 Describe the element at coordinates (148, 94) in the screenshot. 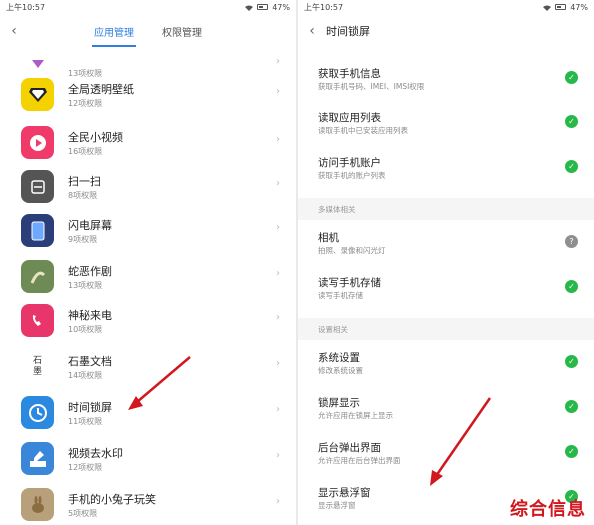

I see `app-list-item: 全局透明壁纸 12项权限 ›` at that location.